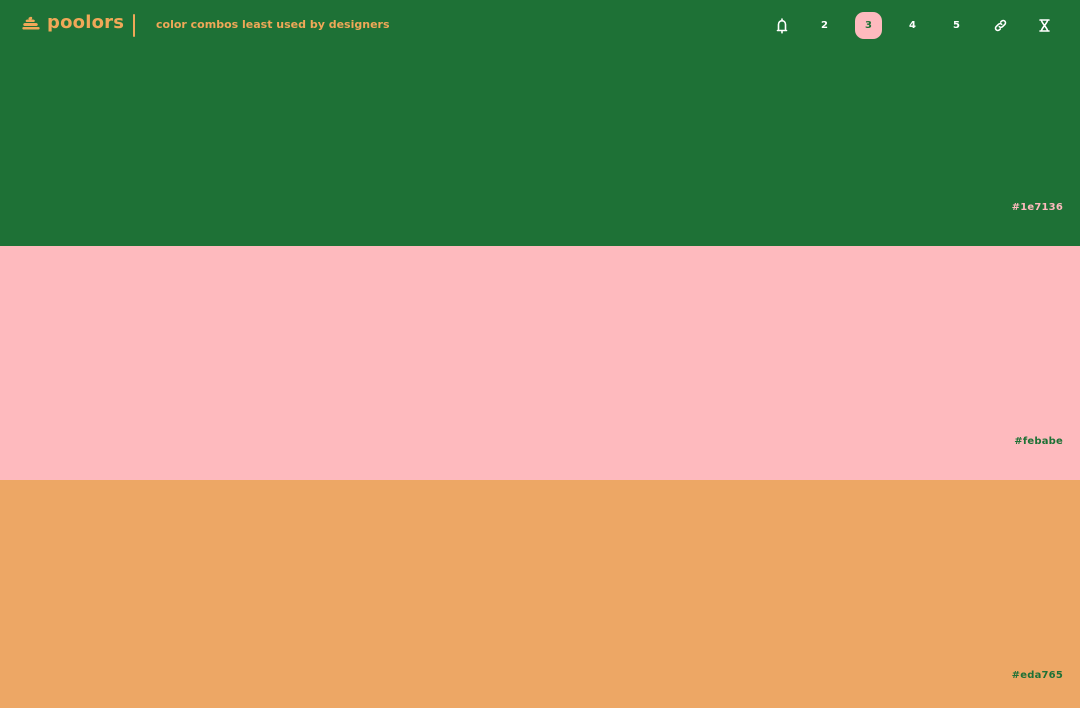  What do you see at coordinates (1038, 441) in the screenshot?
I see `hex-code-label: #febabe` at bounding box center [1038, 441].